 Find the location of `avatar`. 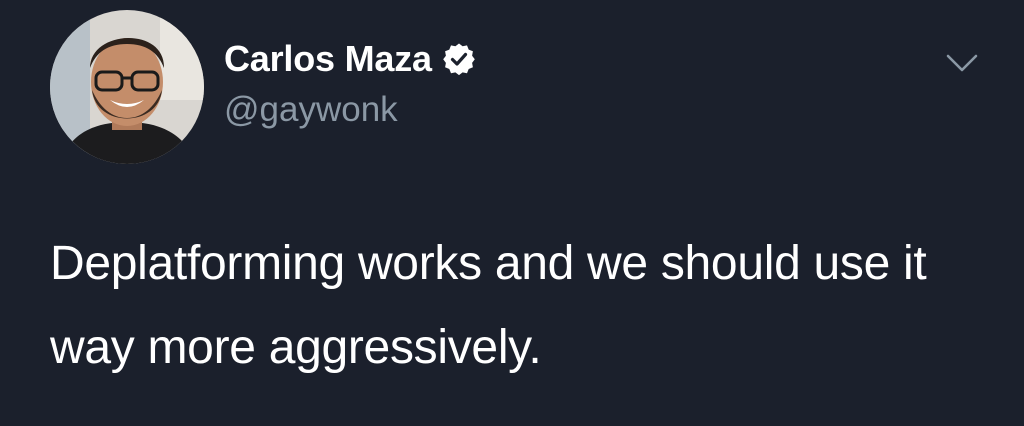

avatar is located at coordinates (127, 87).